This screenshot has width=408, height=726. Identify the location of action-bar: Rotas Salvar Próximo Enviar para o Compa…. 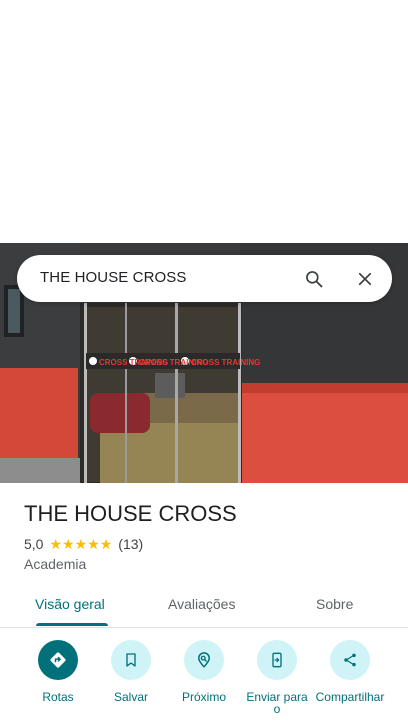
(204, 683).